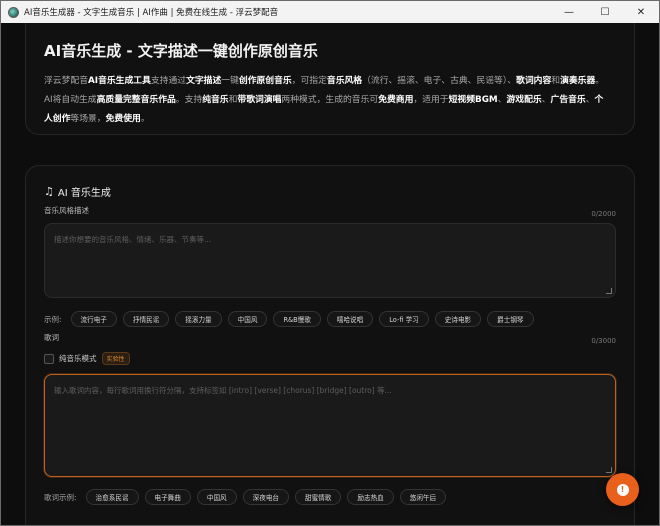 This screenshot has width=660, height=526. Describe the element at coordinates (534, 81) in the screenshot. I see `intro-highlight: 歌词内容` at that location.